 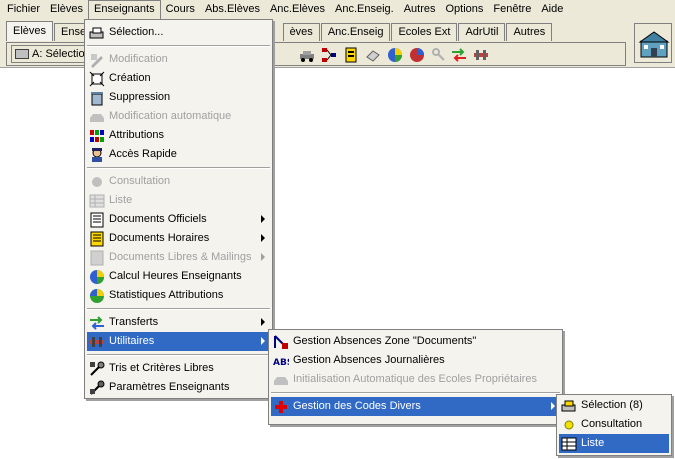 What do you see at coordinates (424, 32) in the screenshot?
I see `tab-ecoles-ext: Ecoles Ext` at bounding box center [424, 32].